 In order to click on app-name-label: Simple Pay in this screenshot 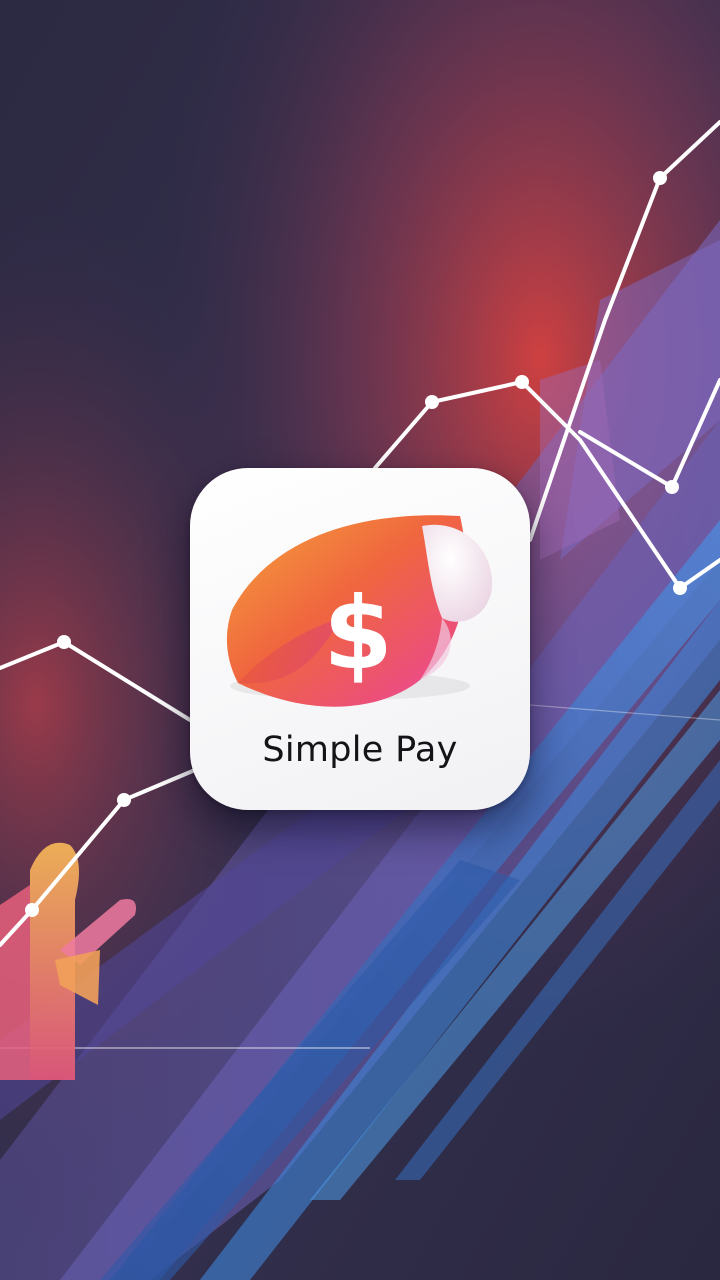, I will do `click(360, 750)`.